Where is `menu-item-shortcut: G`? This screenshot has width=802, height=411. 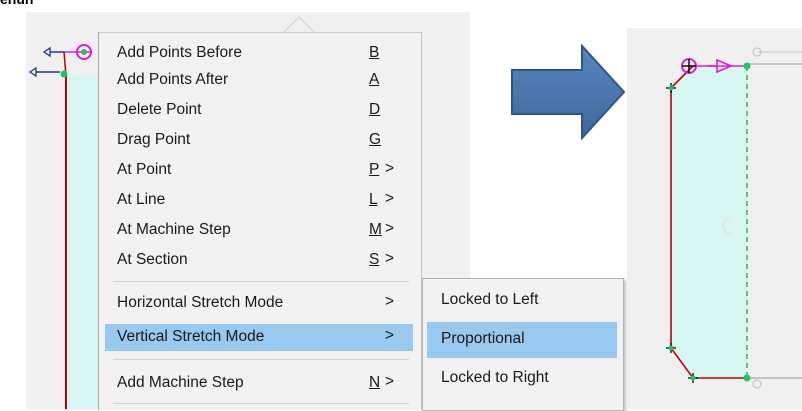 menu-item-shortcut: G is located at coordinates (375, 139).